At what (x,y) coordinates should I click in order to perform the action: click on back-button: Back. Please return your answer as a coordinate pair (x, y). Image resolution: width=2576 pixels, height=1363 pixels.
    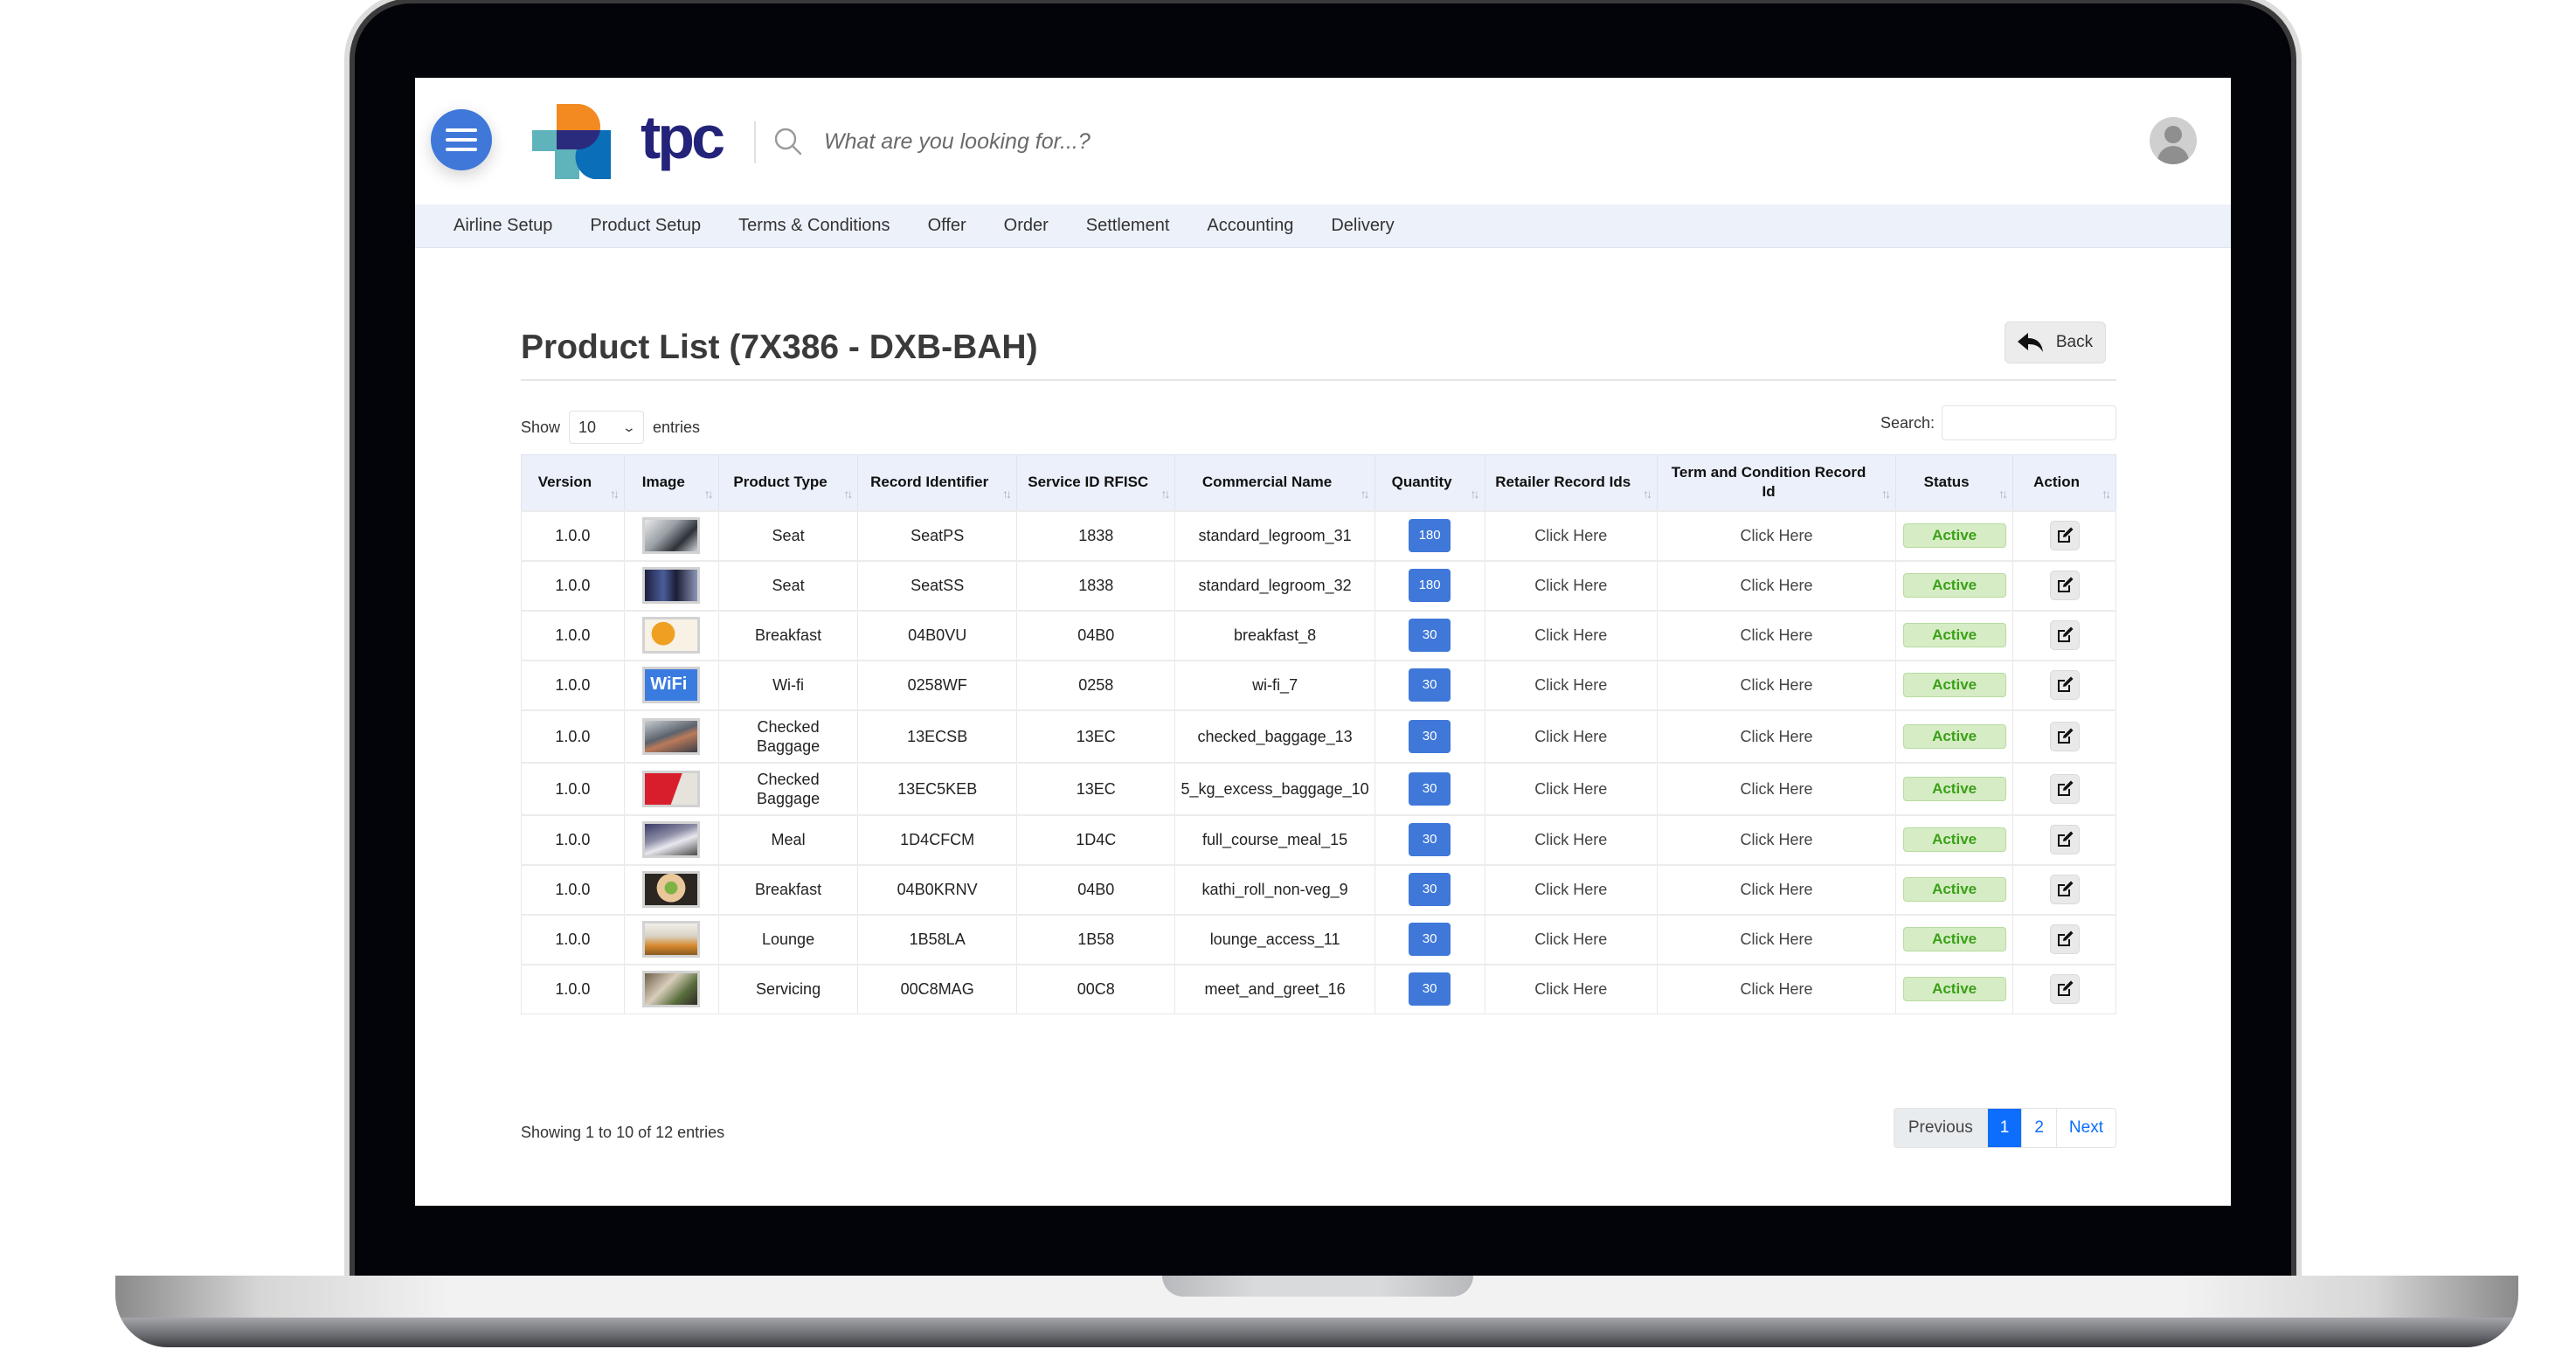
    Looking at the image, I should click on (2055, 342).